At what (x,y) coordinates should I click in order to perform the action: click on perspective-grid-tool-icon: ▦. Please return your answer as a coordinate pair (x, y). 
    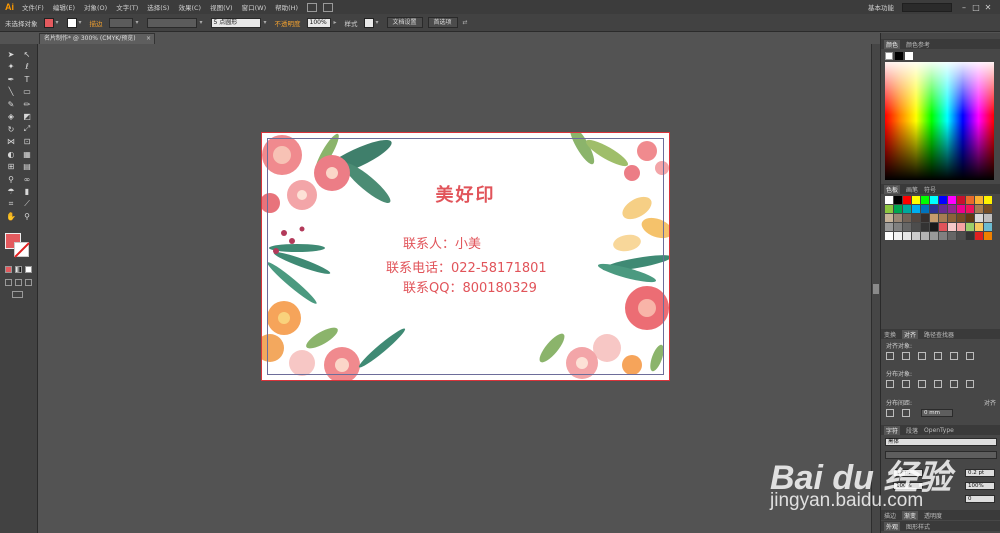
    Looking at the image, I should click on (27, 154).